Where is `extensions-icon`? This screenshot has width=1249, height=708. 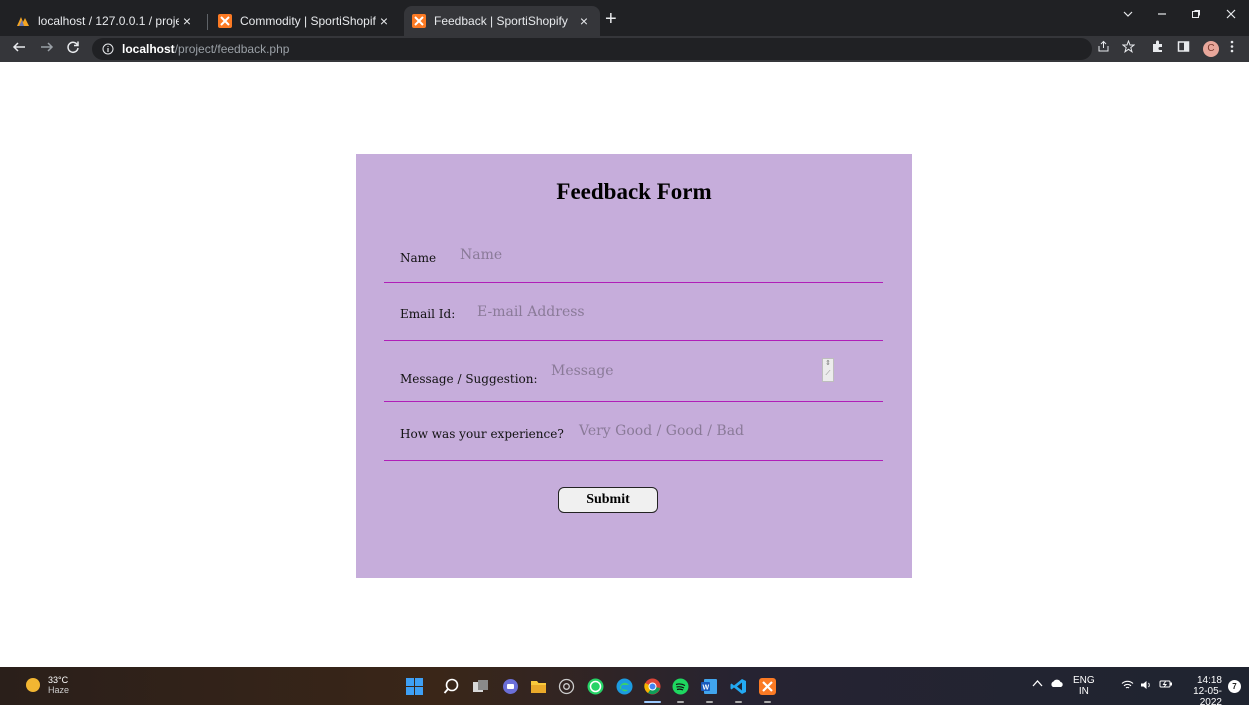 extensions-icon is located at coordinates (1157, 48).